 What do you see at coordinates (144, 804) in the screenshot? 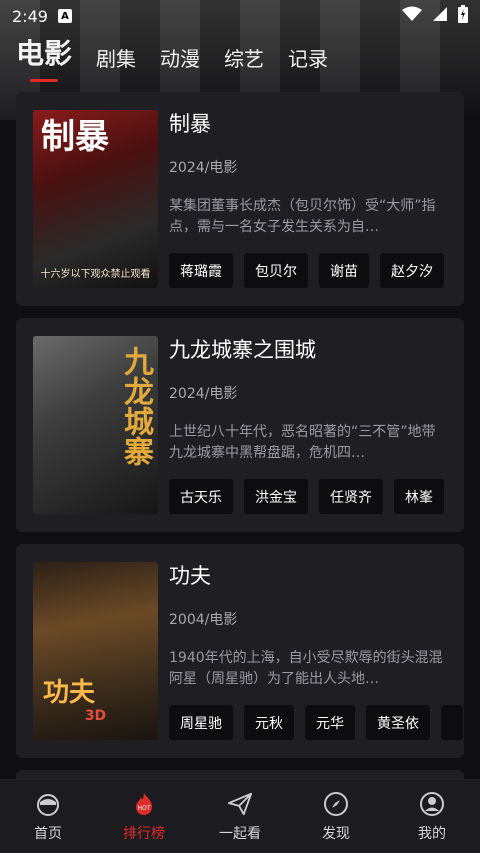
I see `hot-icon: HOT` at bounding box center [144, 804].